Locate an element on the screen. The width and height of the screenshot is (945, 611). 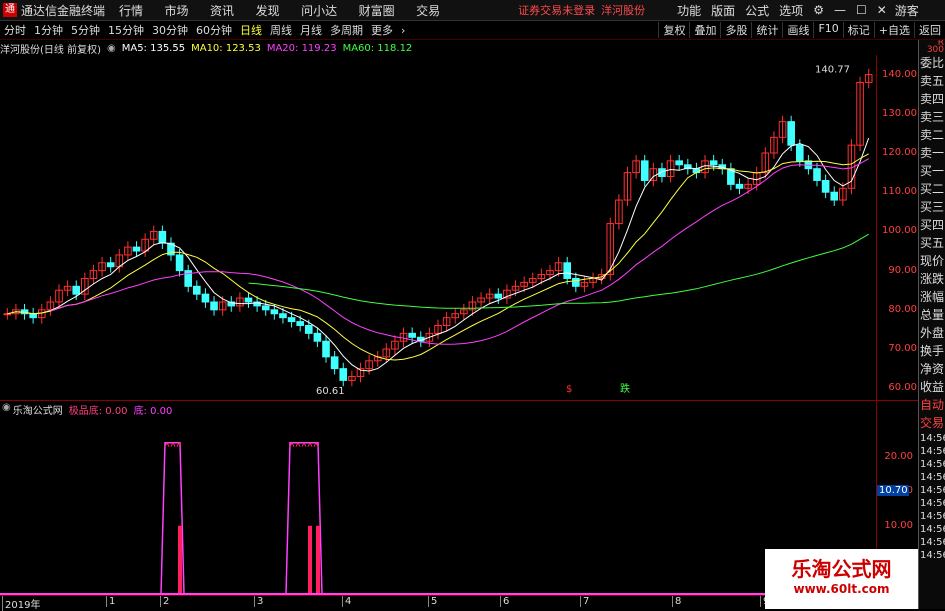
formula-button: 公式 is located at coordinates (757, 10).